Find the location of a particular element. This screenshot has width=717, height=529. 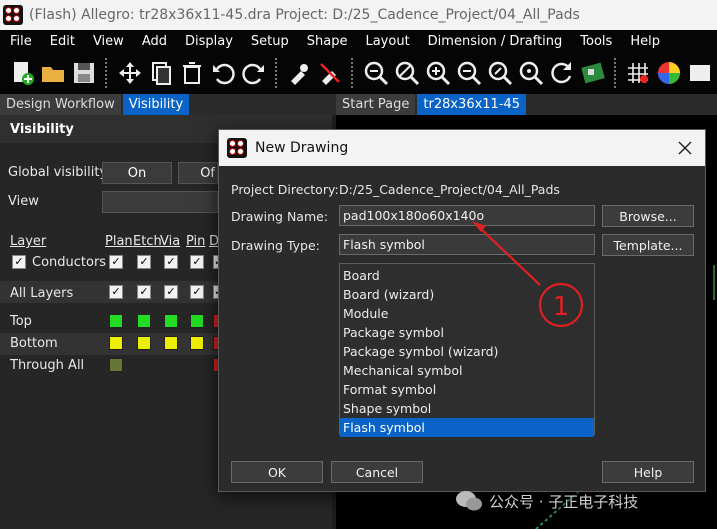

annotation-overlay: 1 is located at coordinates (528, 274).